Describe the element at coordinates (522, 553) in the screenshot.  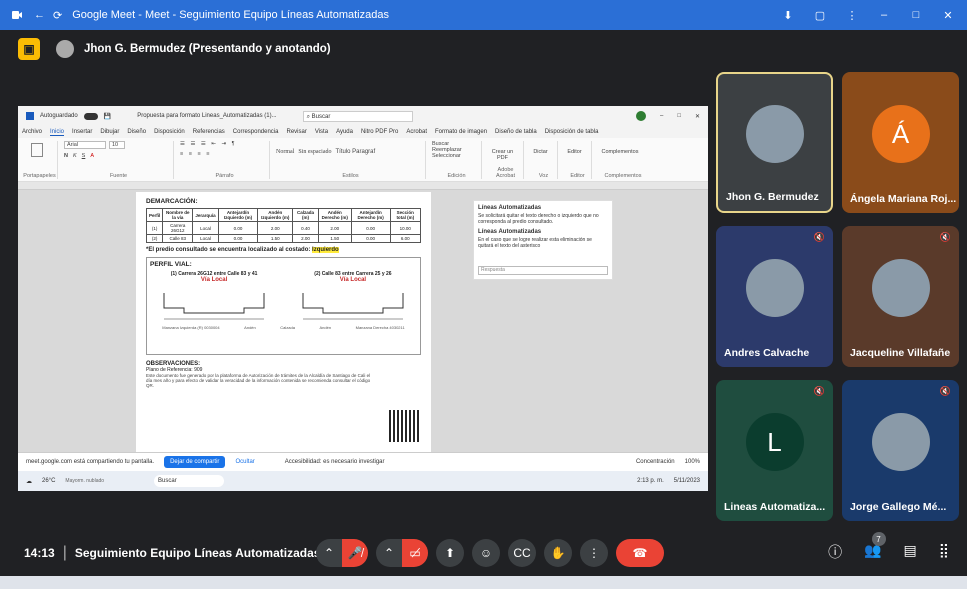
I see `captions-icon: CC` at that location.